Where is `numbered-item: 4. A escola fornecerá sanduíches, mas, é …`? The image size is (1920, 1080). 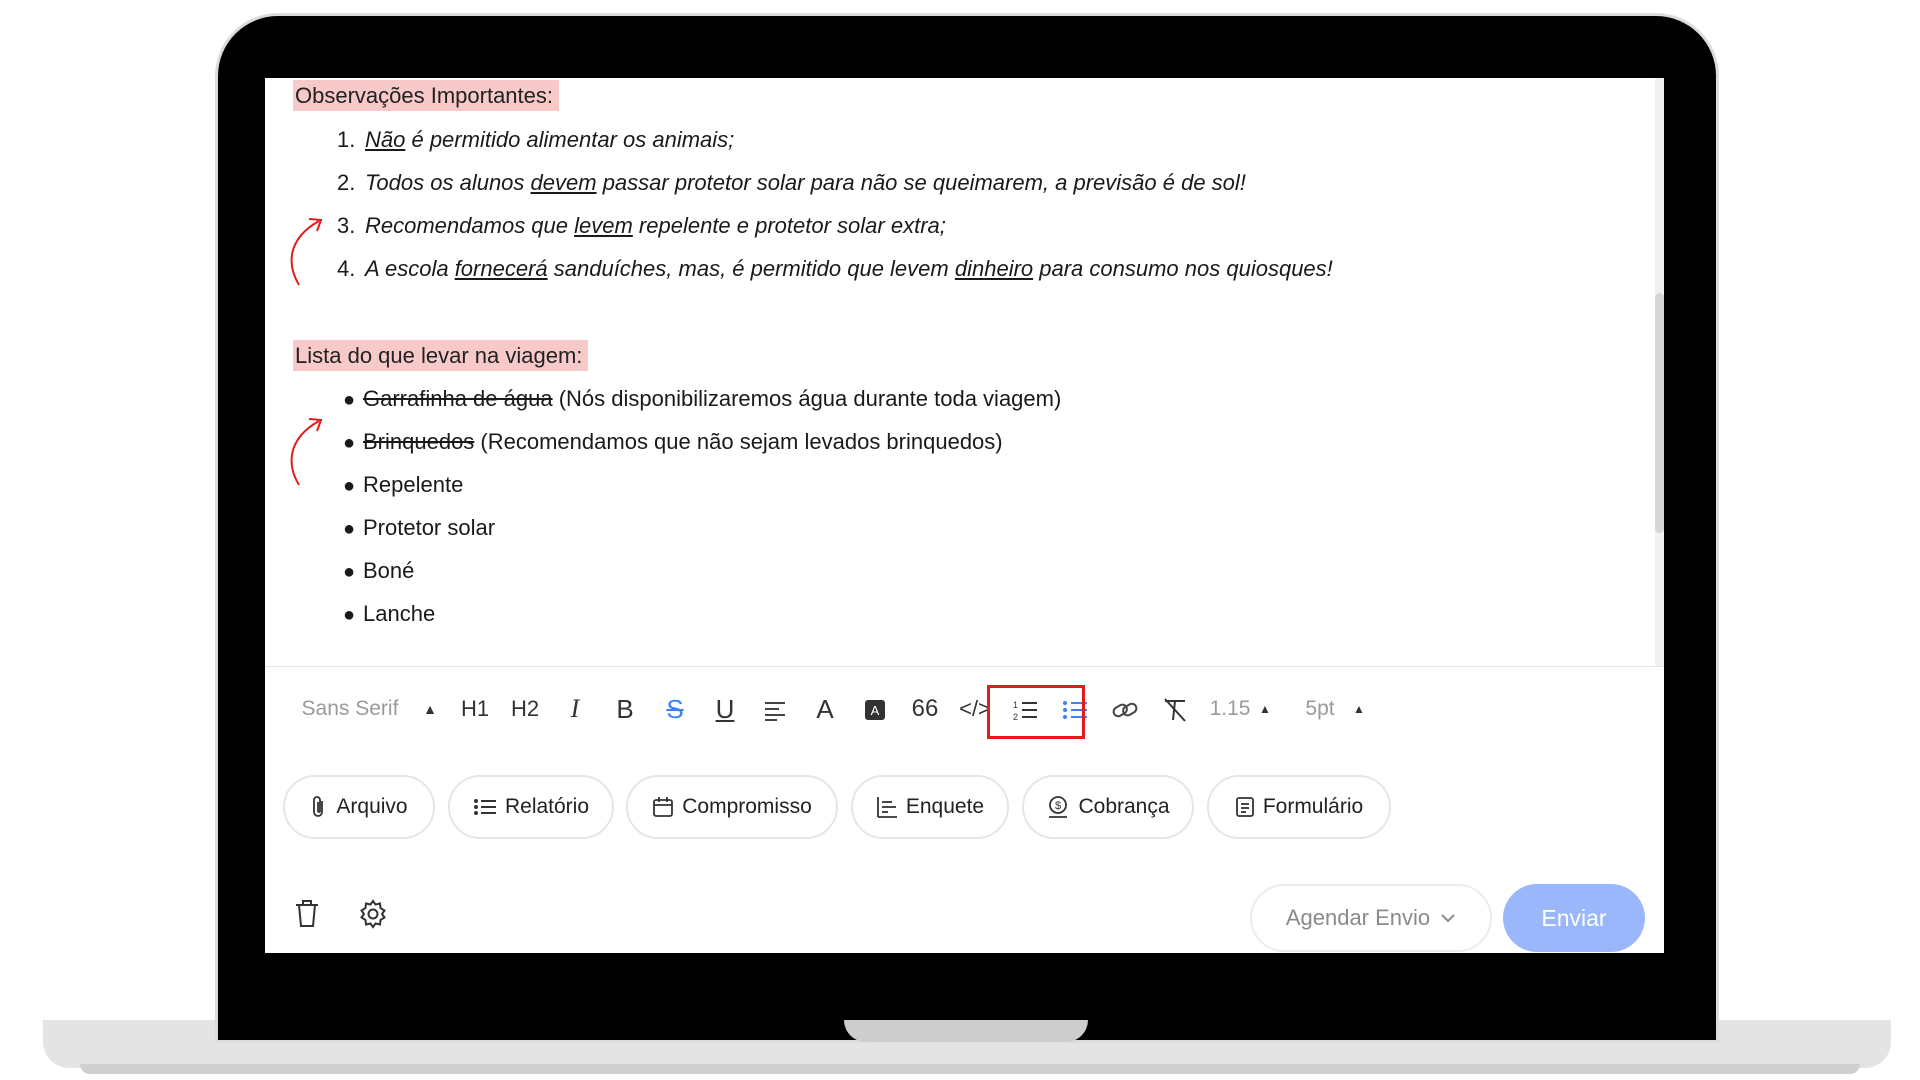
numbered-item: 4. A escola fornecerá sanduíches, mas, é … is located at coordinates (835, 269).